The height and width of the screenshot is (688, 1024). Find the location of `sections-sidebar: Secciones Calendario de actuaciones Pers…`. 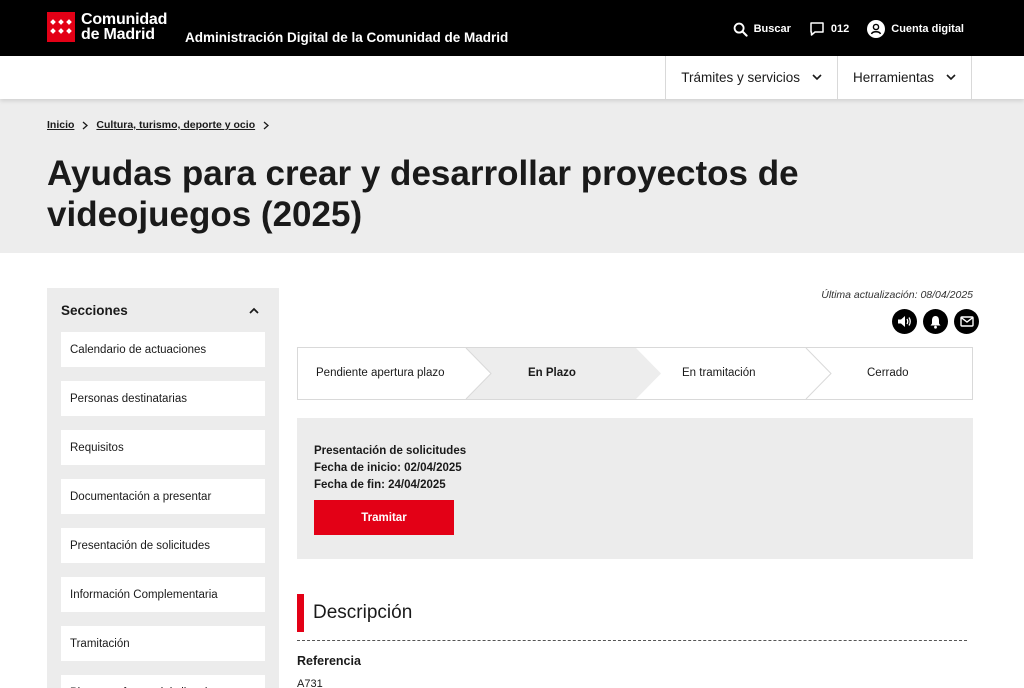

sections-sidebar: Secciones Calendario de actuaciones Pers… is located at coordinates (163, 488).